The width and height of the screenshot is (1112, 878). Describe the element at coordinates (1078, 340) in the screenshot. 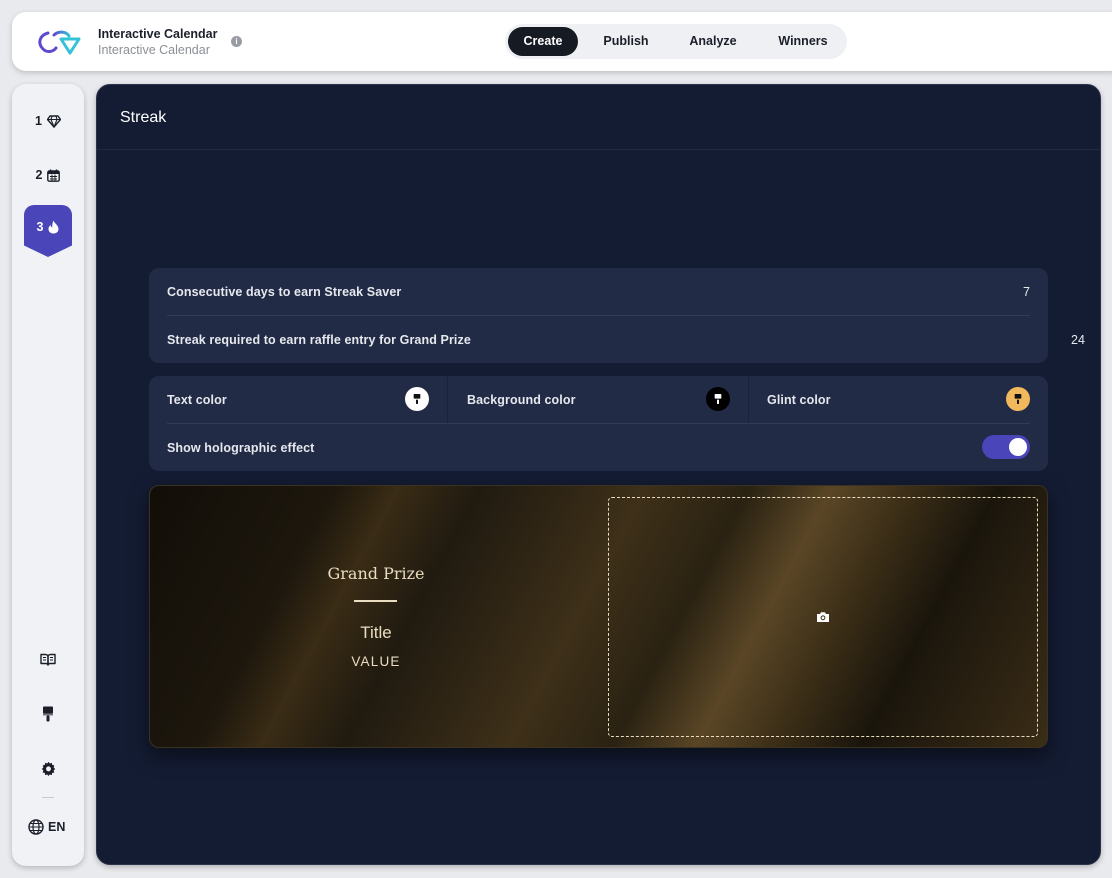

I see `grand-prize-streak-input: 24` at that location.